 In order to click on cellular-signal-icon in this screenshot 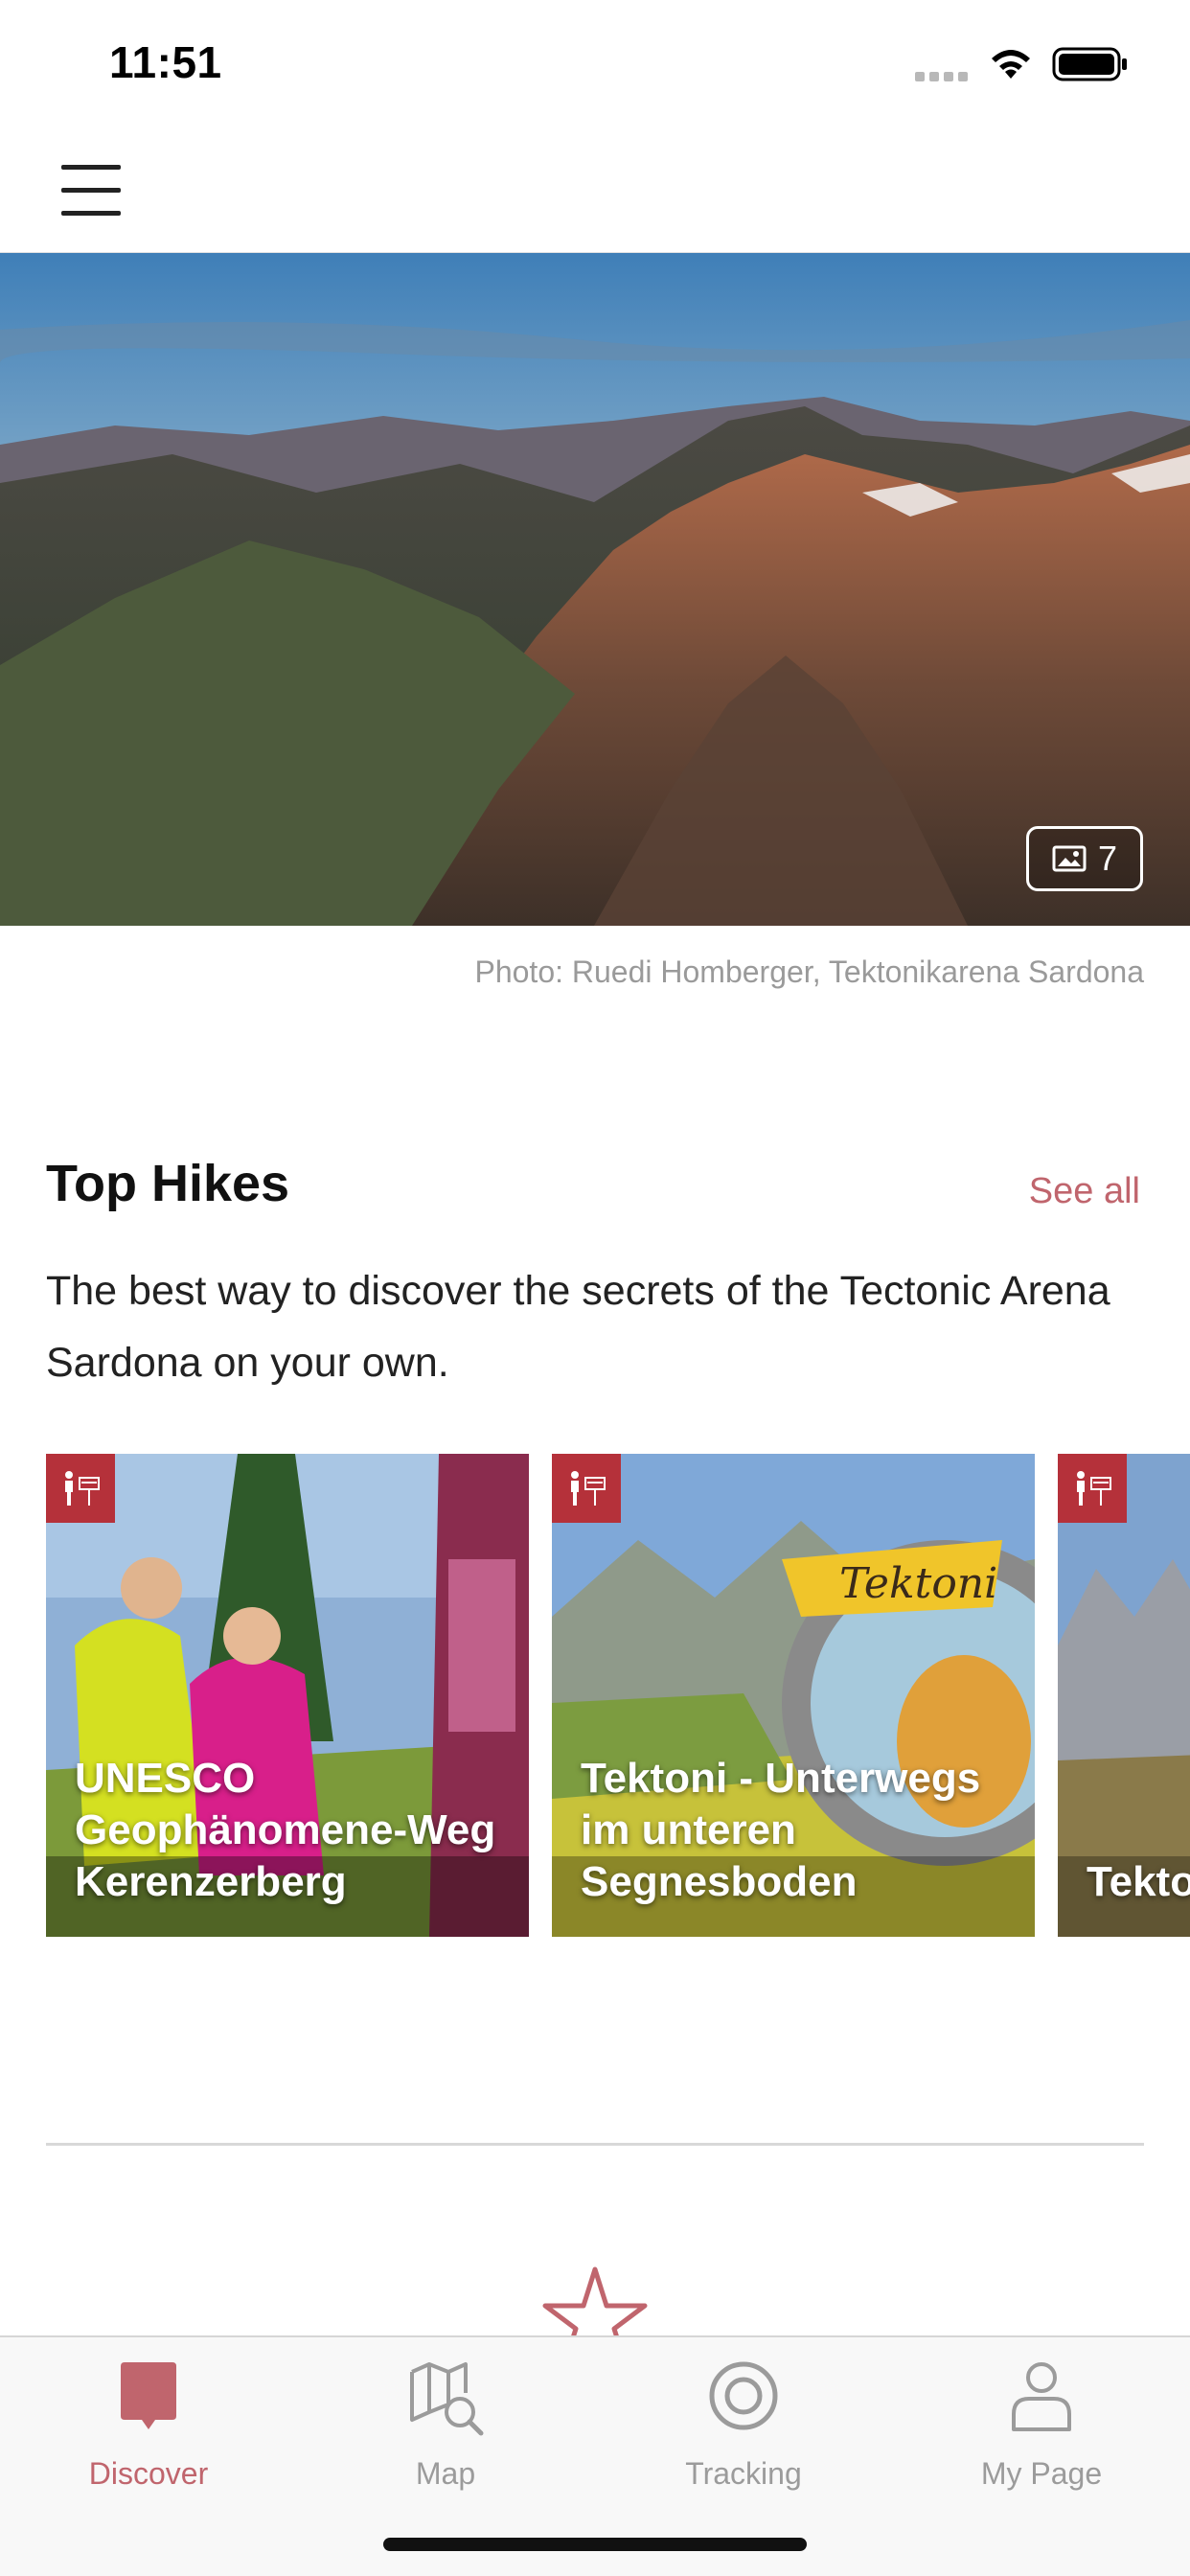, I will do `click(942, 76)`.